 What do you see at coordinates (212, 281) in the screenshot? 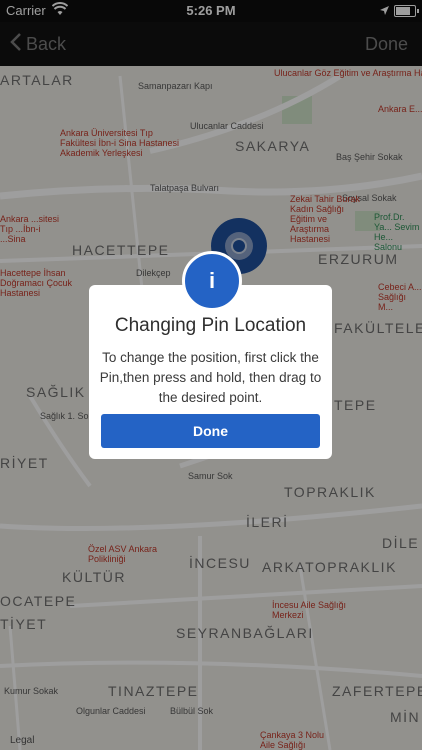
I see `info-icon: i` at bounding box center [212, 281].